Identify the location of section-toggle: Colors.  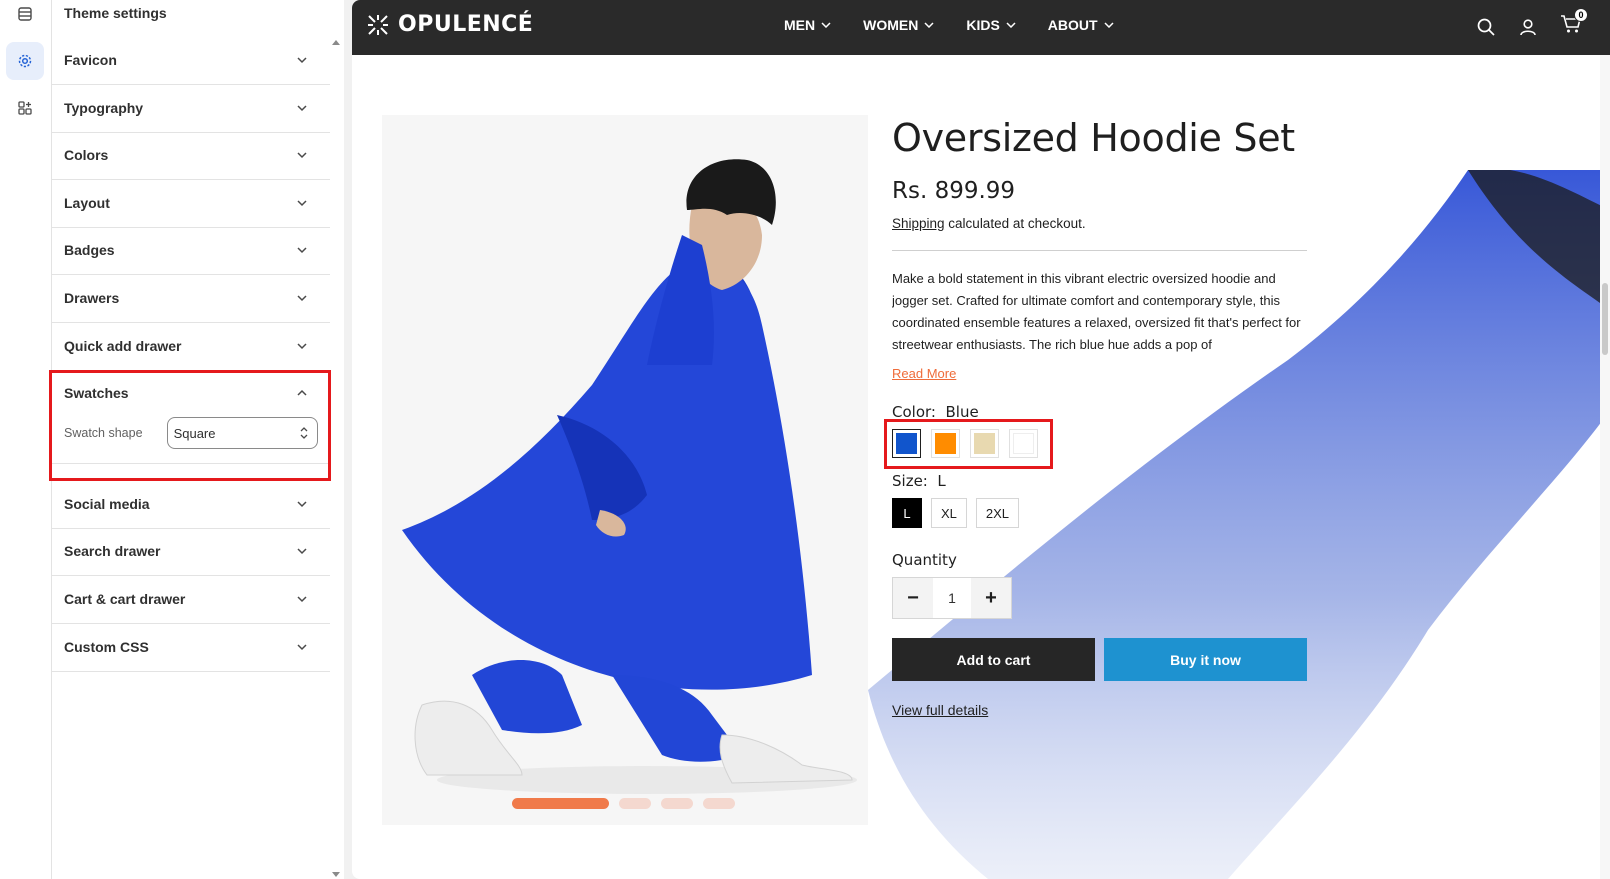
(191, 155).